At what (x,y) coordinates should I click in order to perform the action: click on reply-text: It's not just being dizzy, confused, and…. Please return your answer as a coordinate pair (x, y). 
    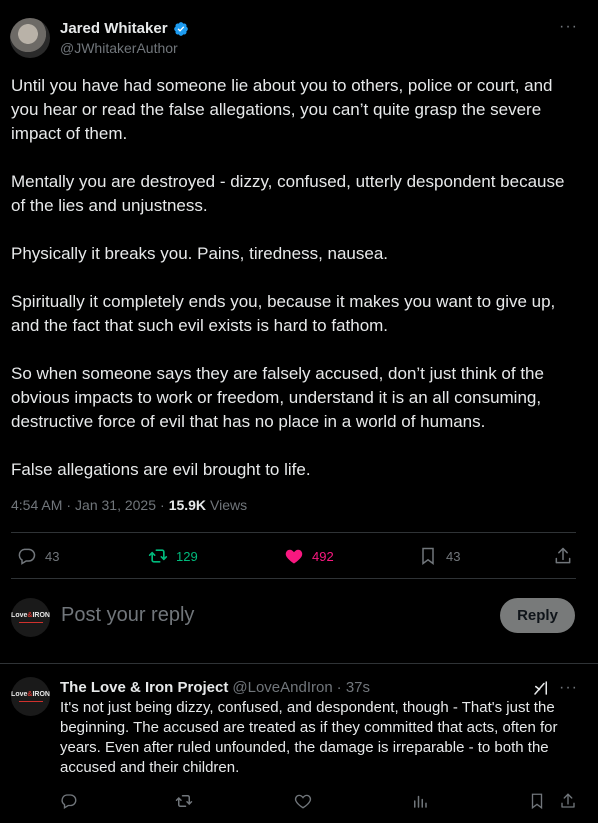
    Looking at the image, I should click on (309, 737).